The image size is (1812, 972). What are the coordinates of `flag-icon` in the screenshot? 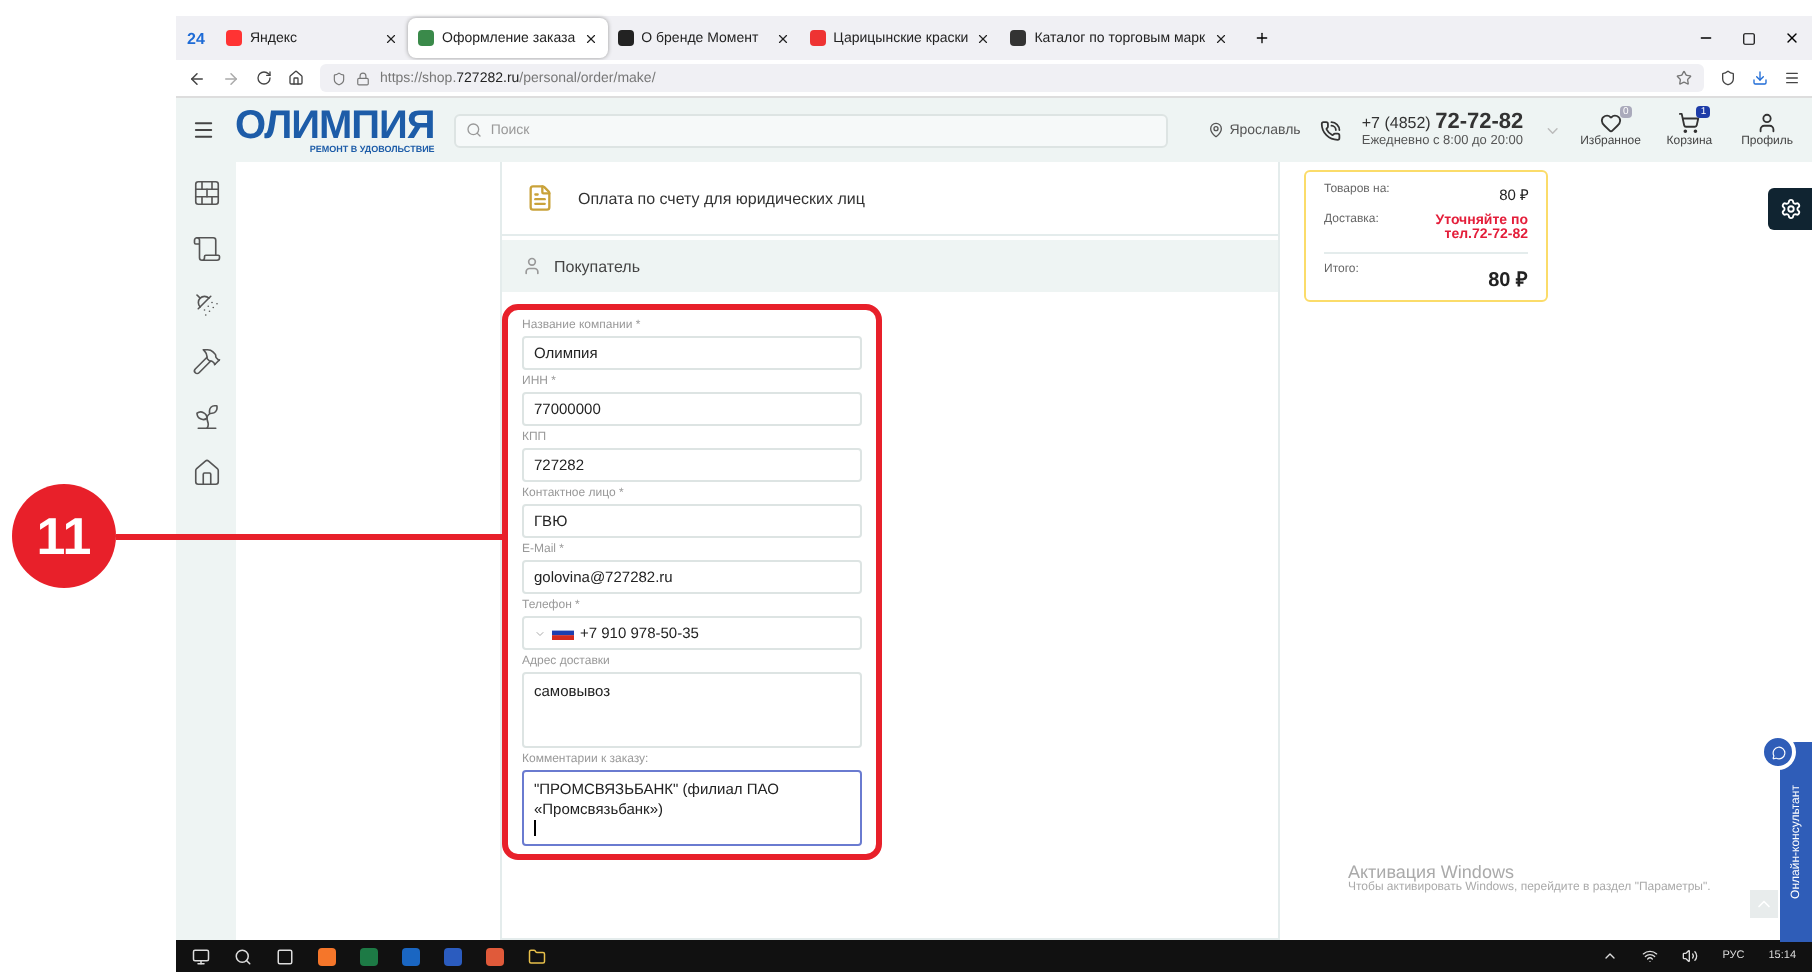 It's located at (563, 633).